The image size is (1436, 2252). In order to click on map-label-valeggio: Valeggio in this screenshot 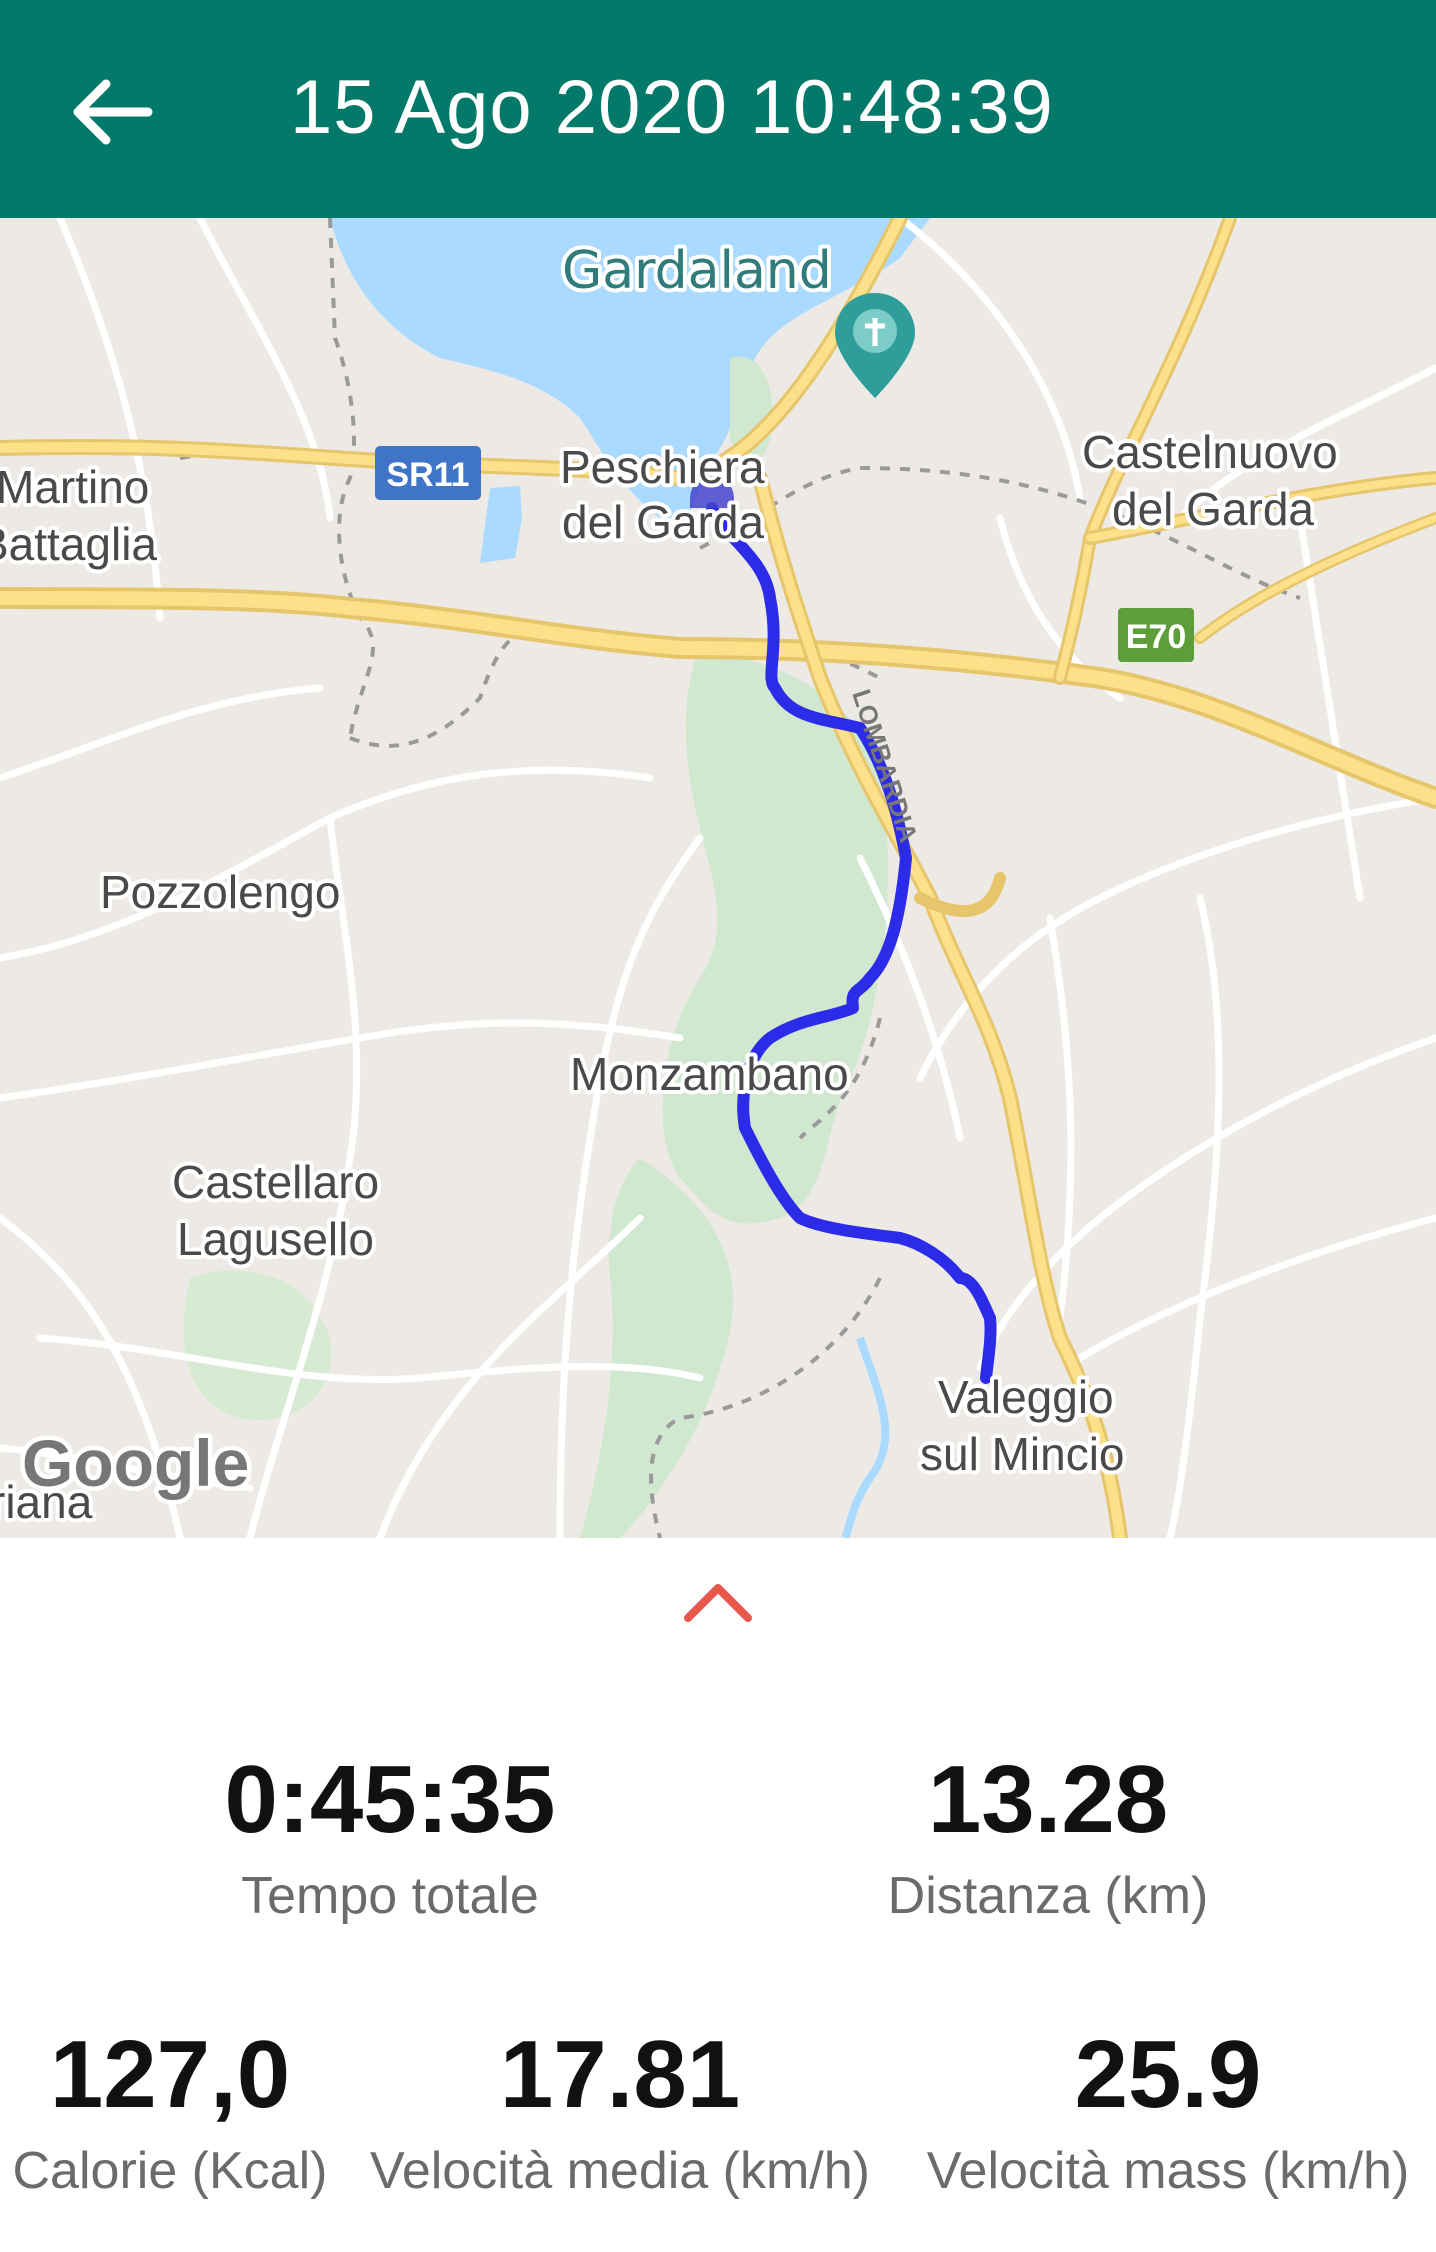, I will do `click(1026, 1397)`.